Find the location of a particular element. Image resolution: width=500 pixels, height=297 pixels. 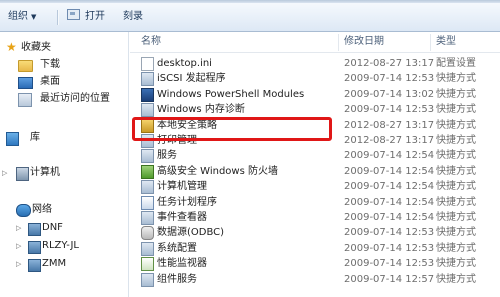

nav-recent-label: 最近访问的位置 is located at coordinates (75, 98).